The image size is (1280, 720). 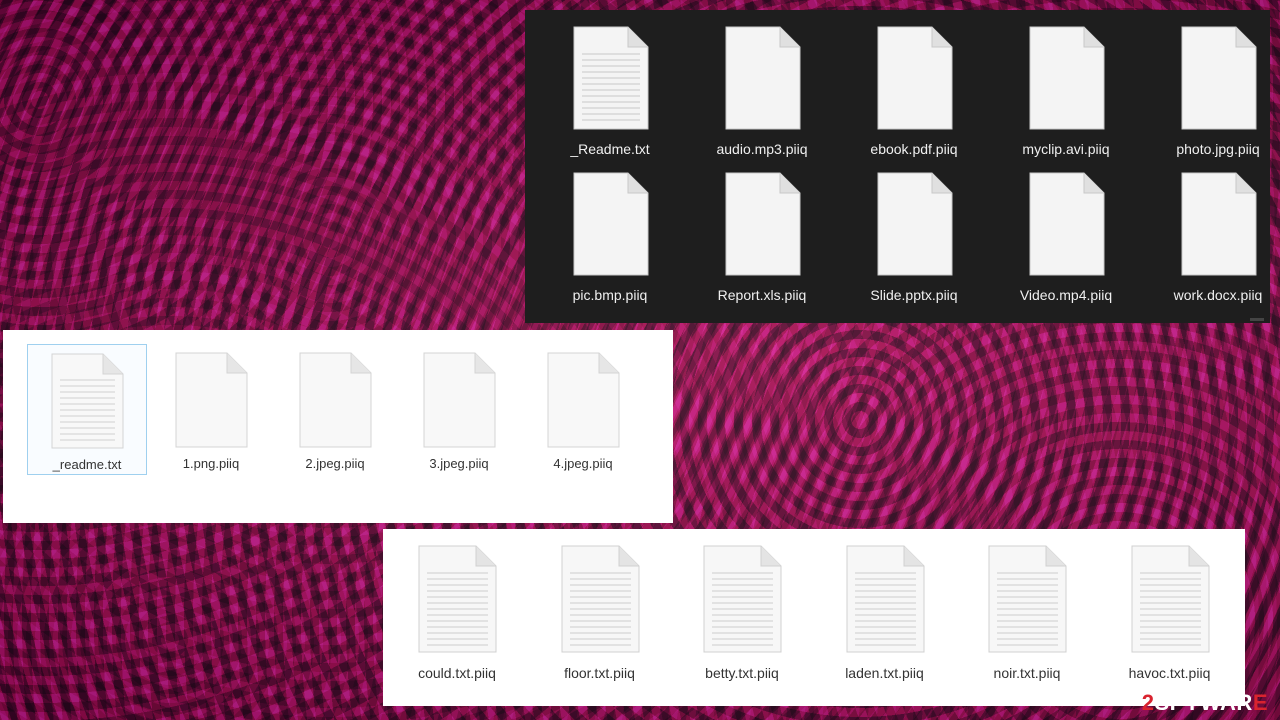 I want to click on file-name: floor.txt.piiq, so click(x=599, y=673).